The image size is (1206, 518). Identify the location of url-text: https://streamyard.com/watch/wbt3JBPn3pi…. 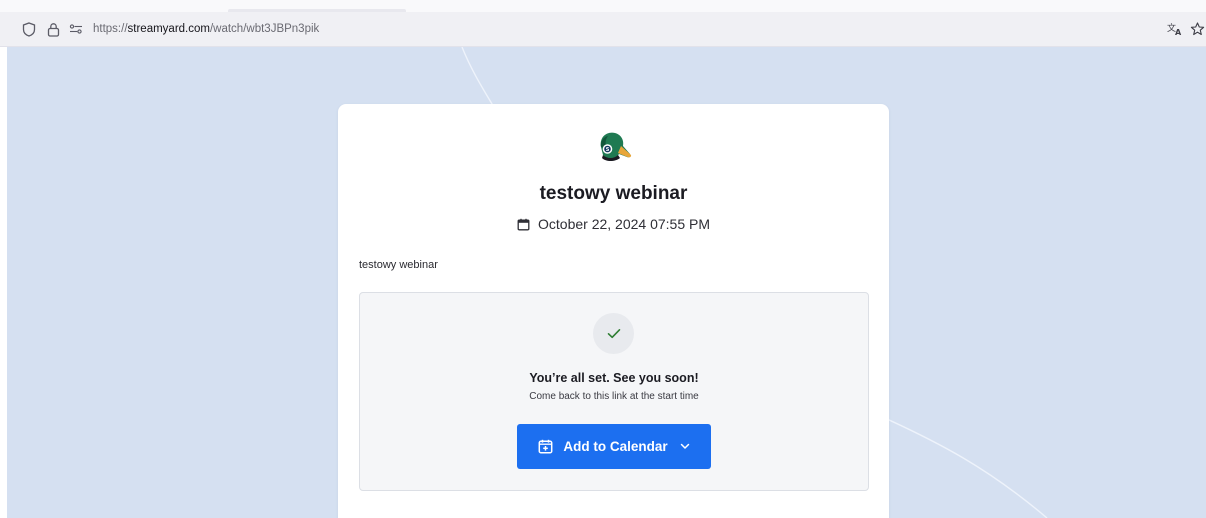
(206, 29).